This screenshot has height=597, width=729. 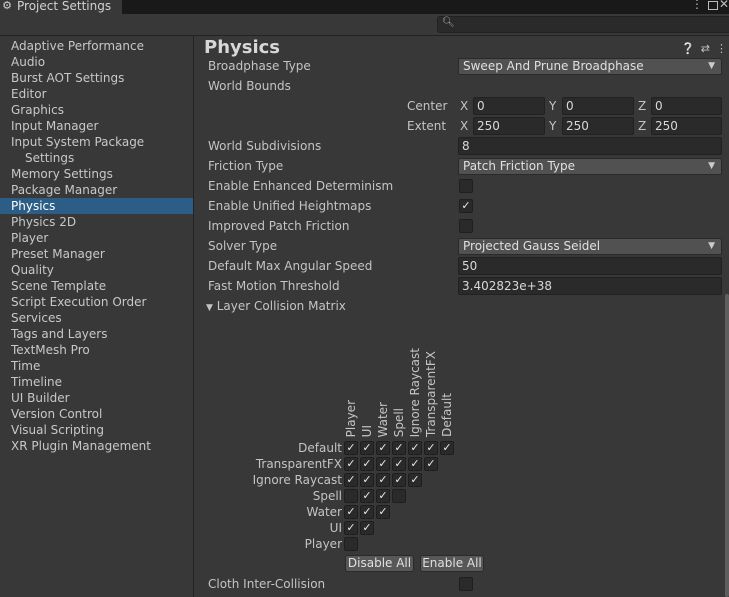 What do you see at coordinates (590, 66) in the screenshot?
I see `broadphase-dropdown: Sweep And Prune Broadphase ▼` at bounding box center [590, 66].